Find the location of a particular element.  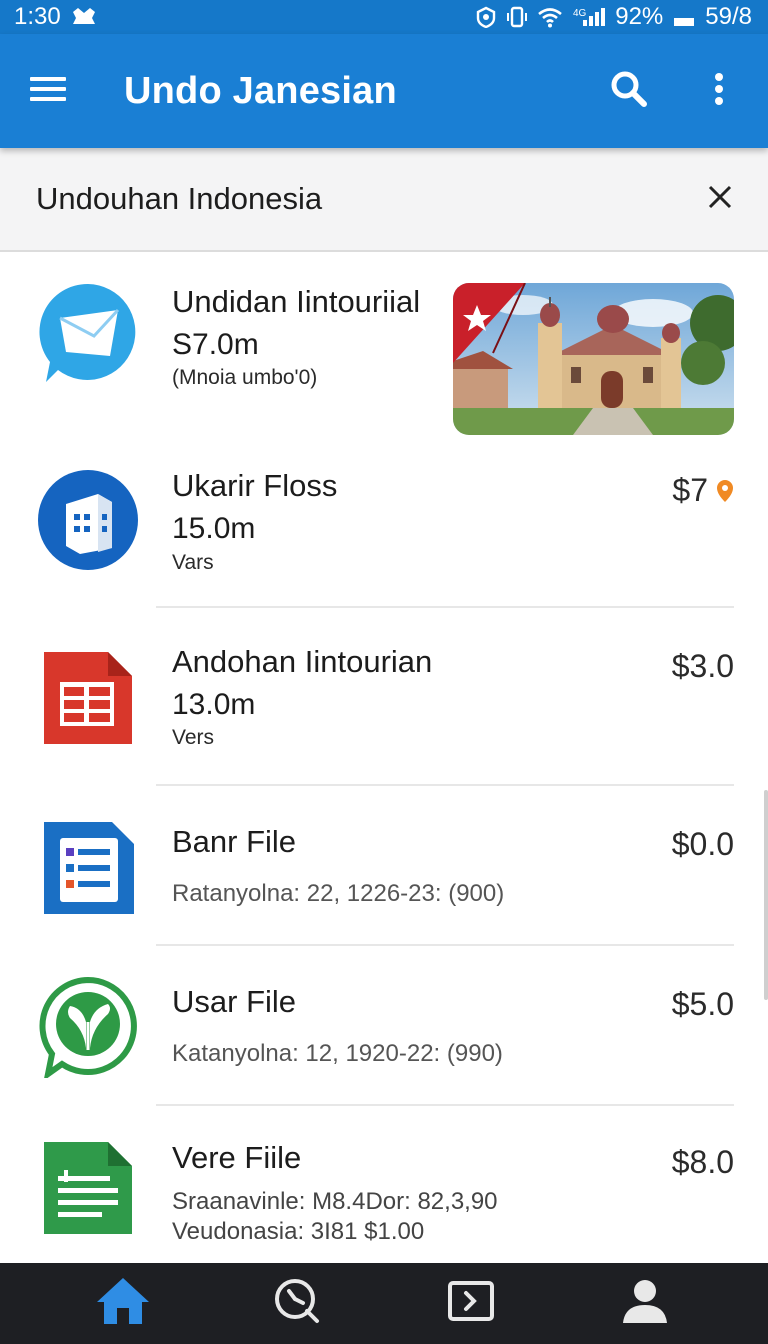

leaf-chat-icon is located at coordinates (88, 1026).